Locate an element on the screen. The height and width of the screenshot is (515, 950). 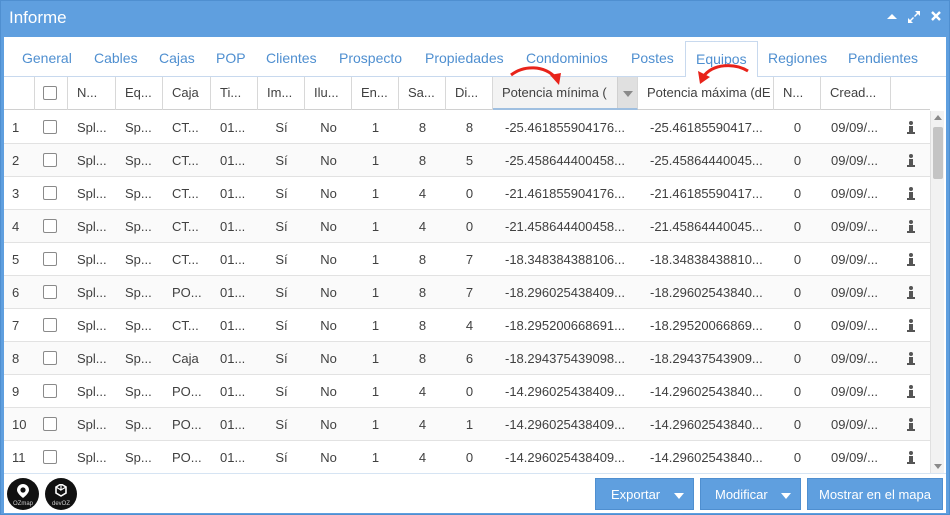
expand-icon is located at coordinates (914, 17).